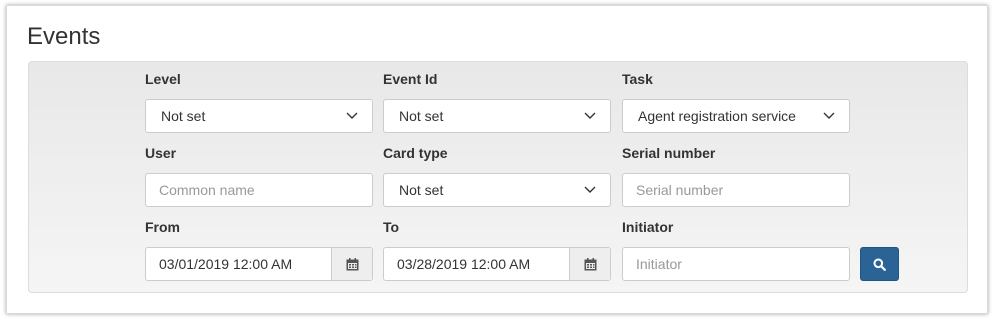 The height and width of the screenshot is (319, 994). I want to click on serial-number-input, so click(736, 190).